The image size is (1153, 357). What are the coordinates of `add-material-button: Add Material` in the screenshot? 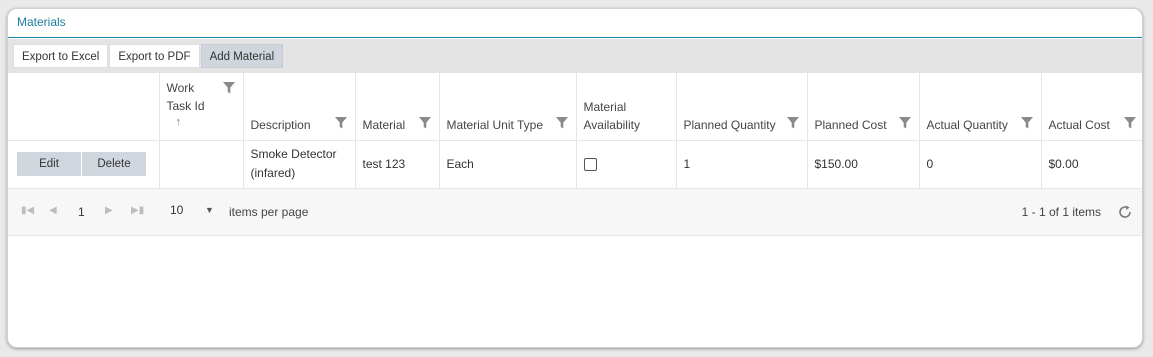 It's located at (242, 56).